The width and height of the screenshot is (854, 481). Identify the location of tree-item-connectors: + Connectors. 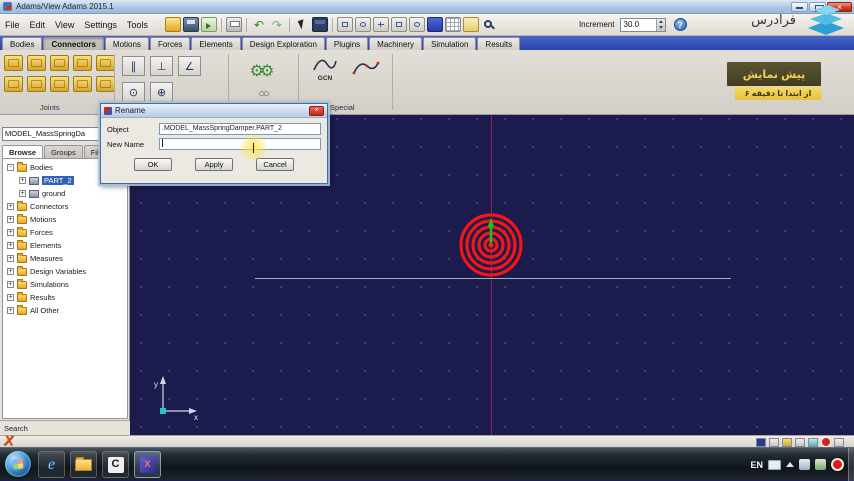
(65, 206).